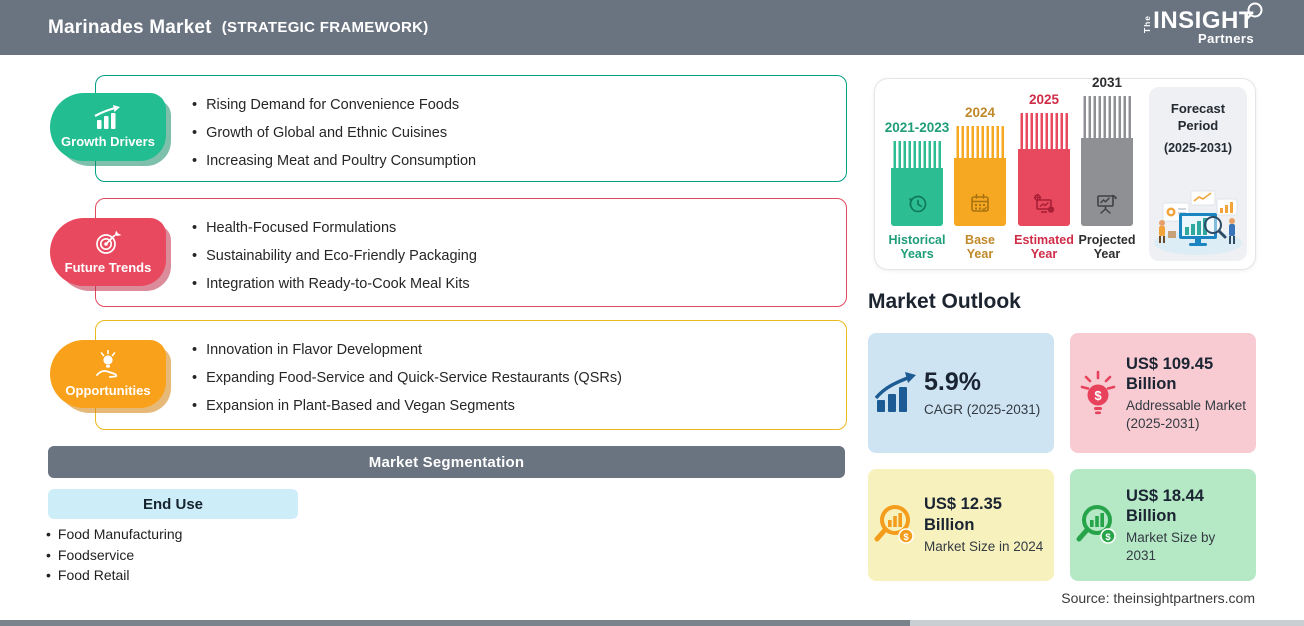  I want to click on timeline-year: 2024, so click(980, 112).